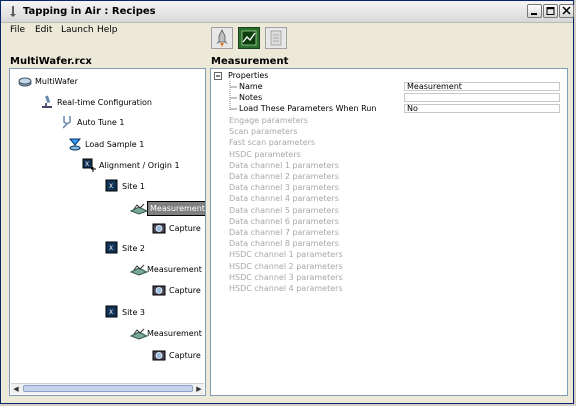  I want to click on scroll-left-icon: ◀, so click(16, 389).